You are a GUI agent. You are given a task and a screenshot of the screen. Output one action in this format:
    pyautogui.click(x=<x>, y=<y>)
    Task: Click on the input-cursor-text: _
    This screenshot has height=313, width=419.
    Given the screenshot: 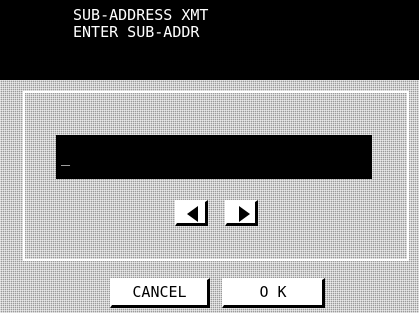 What is the action you would take?
    pyautogui.click(x=66, y=157)
    